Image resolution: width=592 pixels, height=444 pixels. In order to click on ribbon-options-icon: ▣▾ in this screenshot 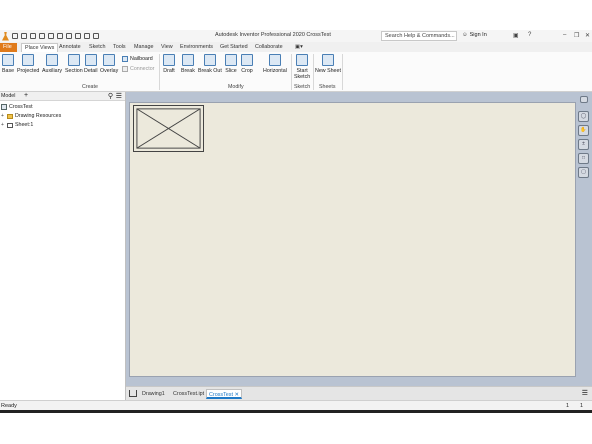, I will do `click(299, 47)`.